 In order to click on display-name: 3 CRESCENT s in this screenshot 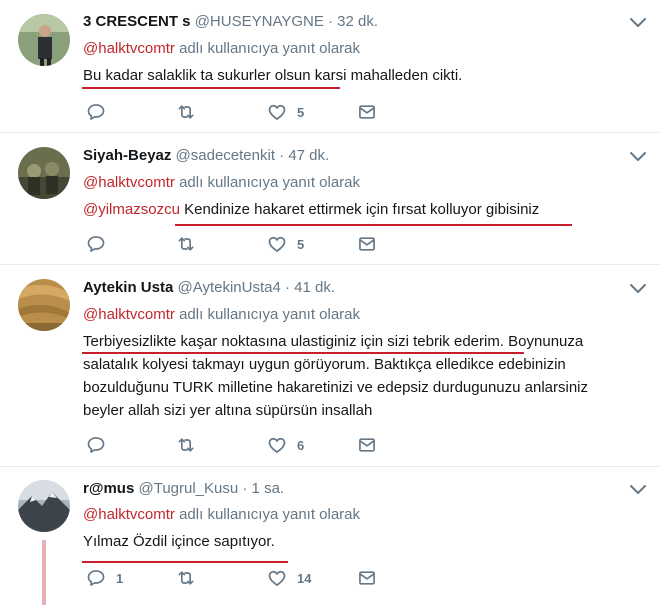, I will do `click(137, 21)`.